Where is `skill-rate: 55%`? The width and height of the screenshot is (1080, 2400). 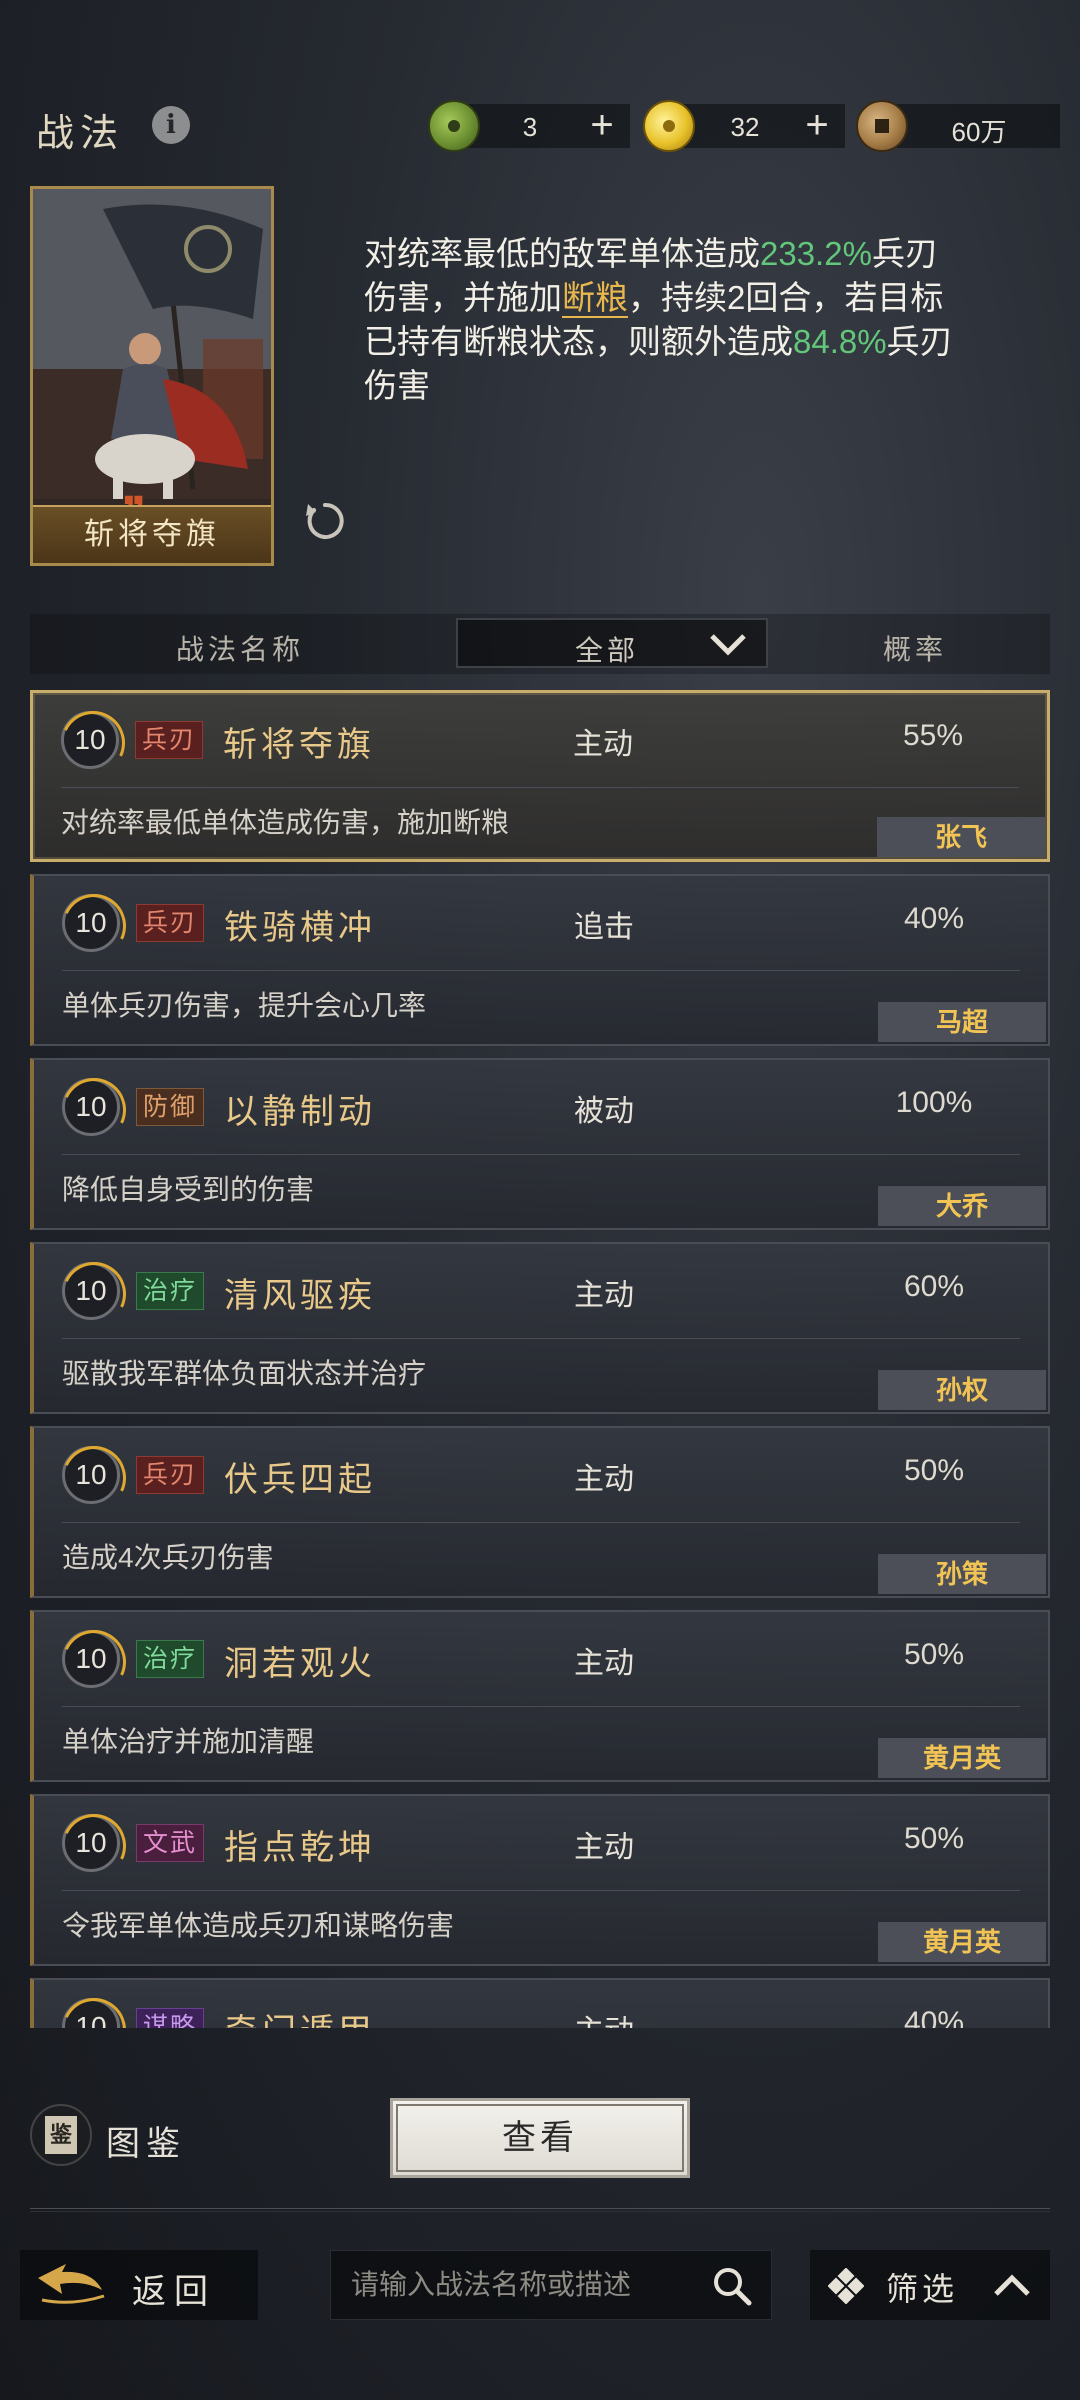
skill-rate: 55% is located at coordinates (933, 735).